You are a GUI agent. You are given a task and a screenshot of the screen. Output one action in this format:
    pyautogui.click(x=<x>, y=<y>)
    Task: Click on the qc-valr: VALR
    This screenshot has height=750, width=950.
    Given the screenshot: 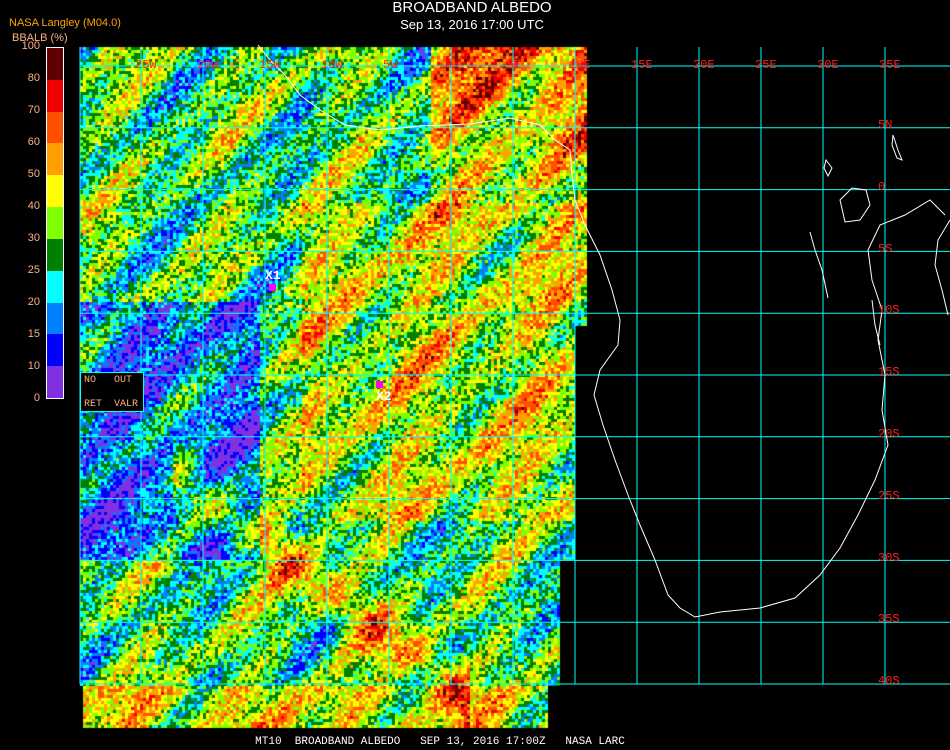 What is the action you would take?
    pyautogui.click(x=126, y=404)
    